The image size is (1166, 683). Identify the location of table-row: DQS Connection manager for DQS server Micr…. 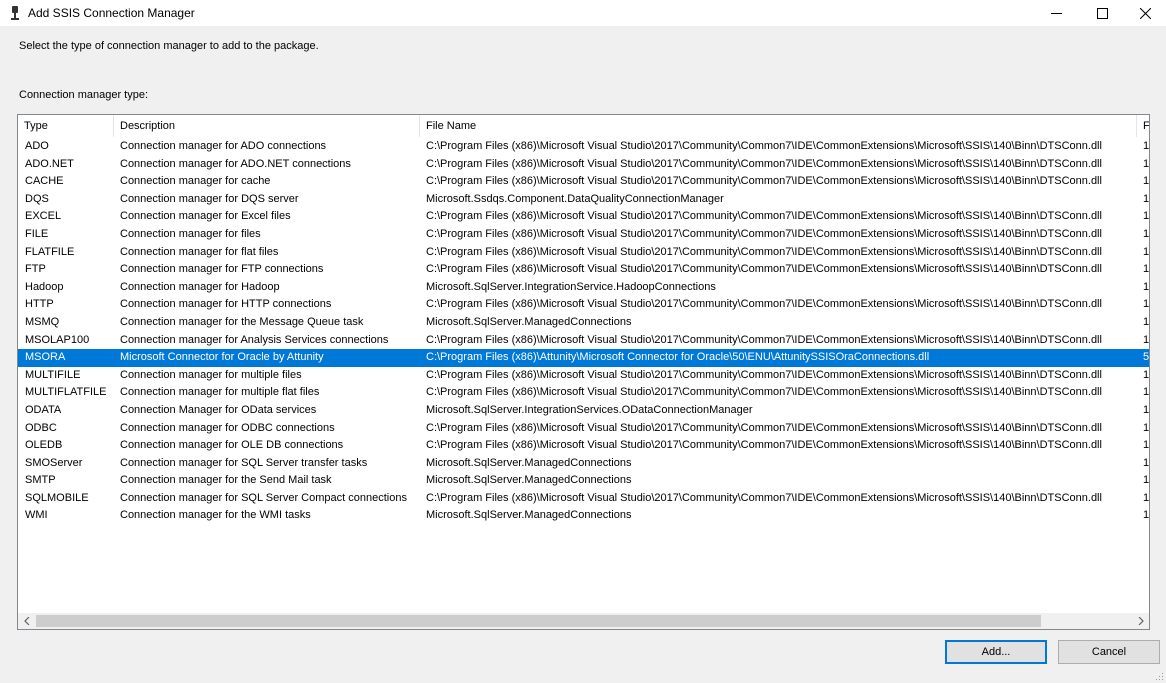
(583, 200).